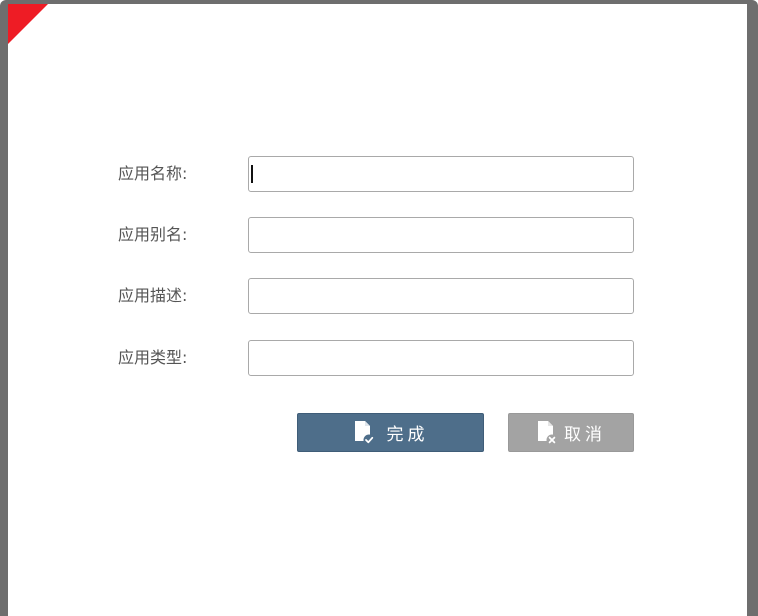 Image resolution: width=758 pixels, height=616 pixels. I want to click on app-description-row: 应用描述:, so click(350, 296).